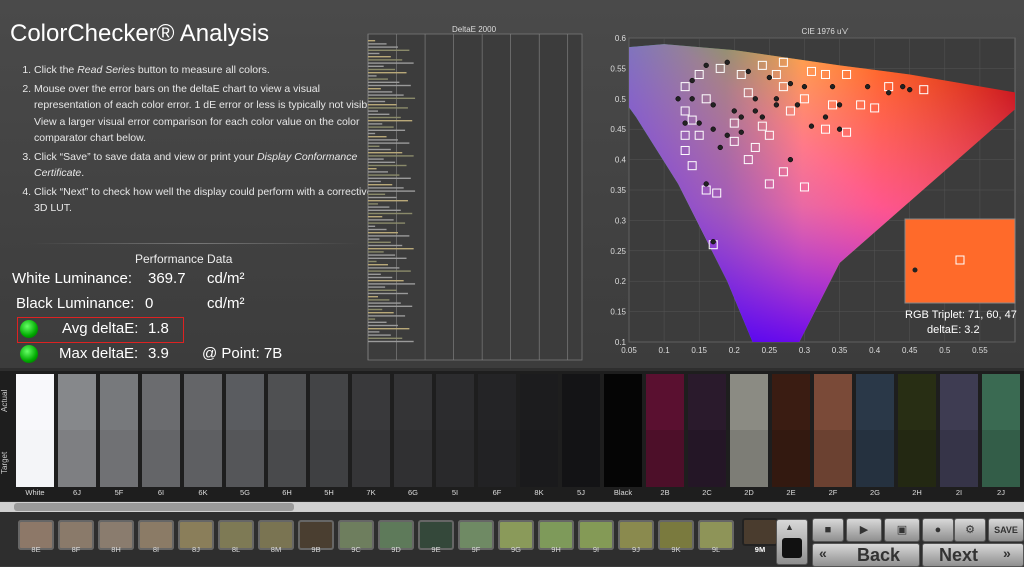 This screenshot has height=567, width=1024. I want to click on settings-button: ⚙, so click(970, 530).